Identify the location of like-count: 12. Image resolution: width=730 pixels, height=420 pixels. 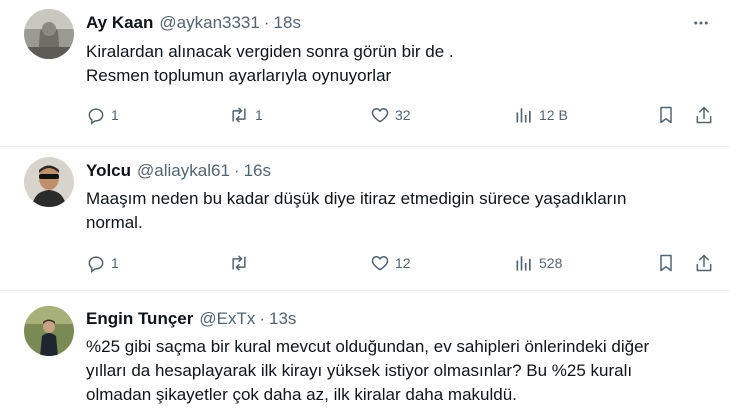
(403, 263).